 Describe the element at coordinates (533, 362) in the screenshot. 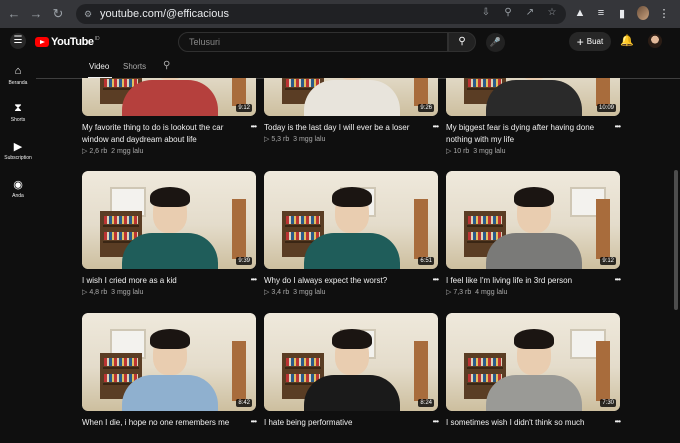

I see `video-thumbnail: 7:30` at that location.